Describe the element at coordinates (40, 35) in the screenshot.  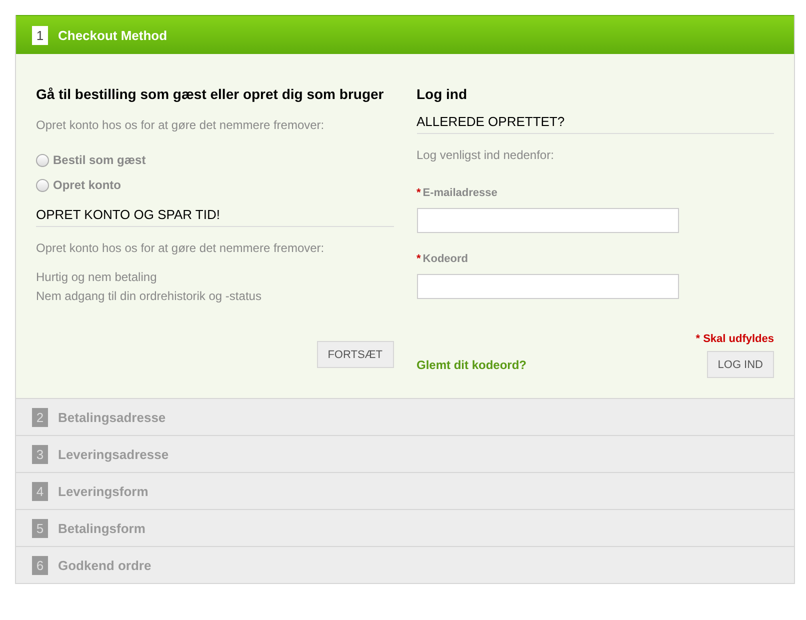
I see `step-number: 1` at that location.